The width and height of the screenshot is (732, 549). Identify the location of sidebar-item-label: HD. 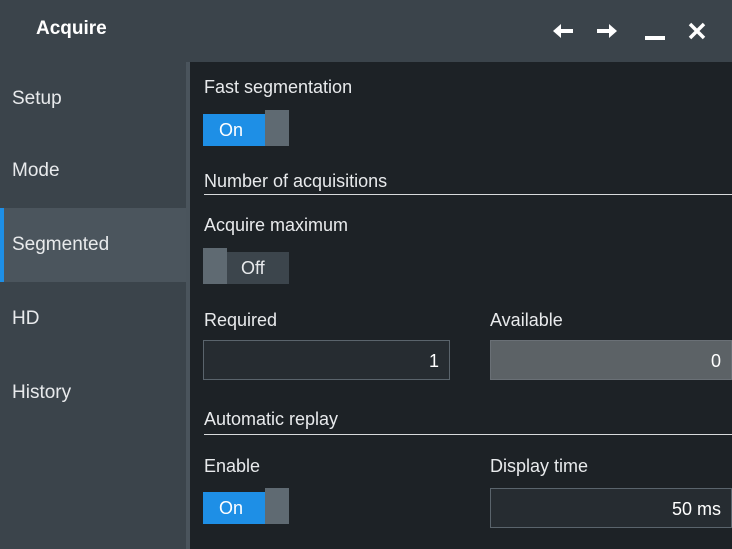
(26, 318).